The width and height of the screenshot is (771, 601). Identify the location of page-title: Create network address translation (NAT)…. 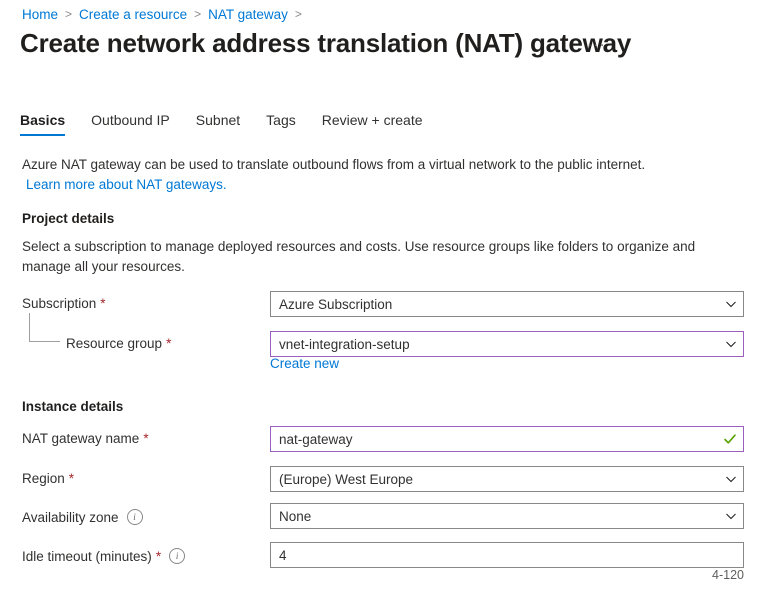
(326, 43).